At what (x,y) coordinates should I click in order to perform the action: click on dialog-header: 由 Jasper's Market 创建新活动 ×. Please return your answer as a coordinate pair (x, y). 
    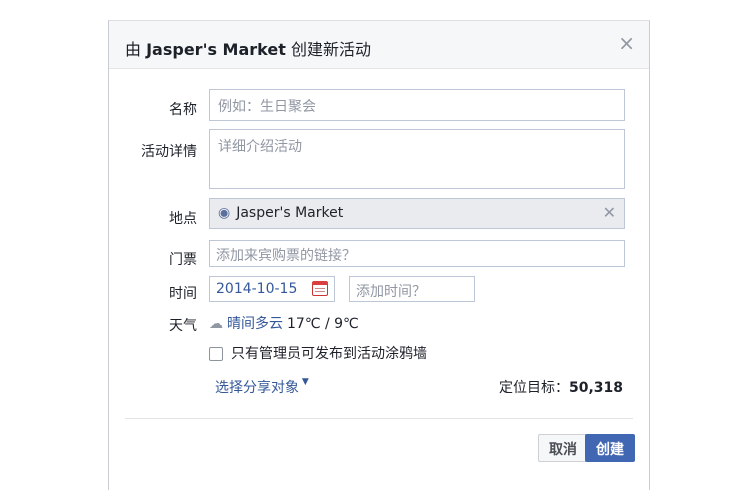
    Looking at the image, I should click on (379, 45).